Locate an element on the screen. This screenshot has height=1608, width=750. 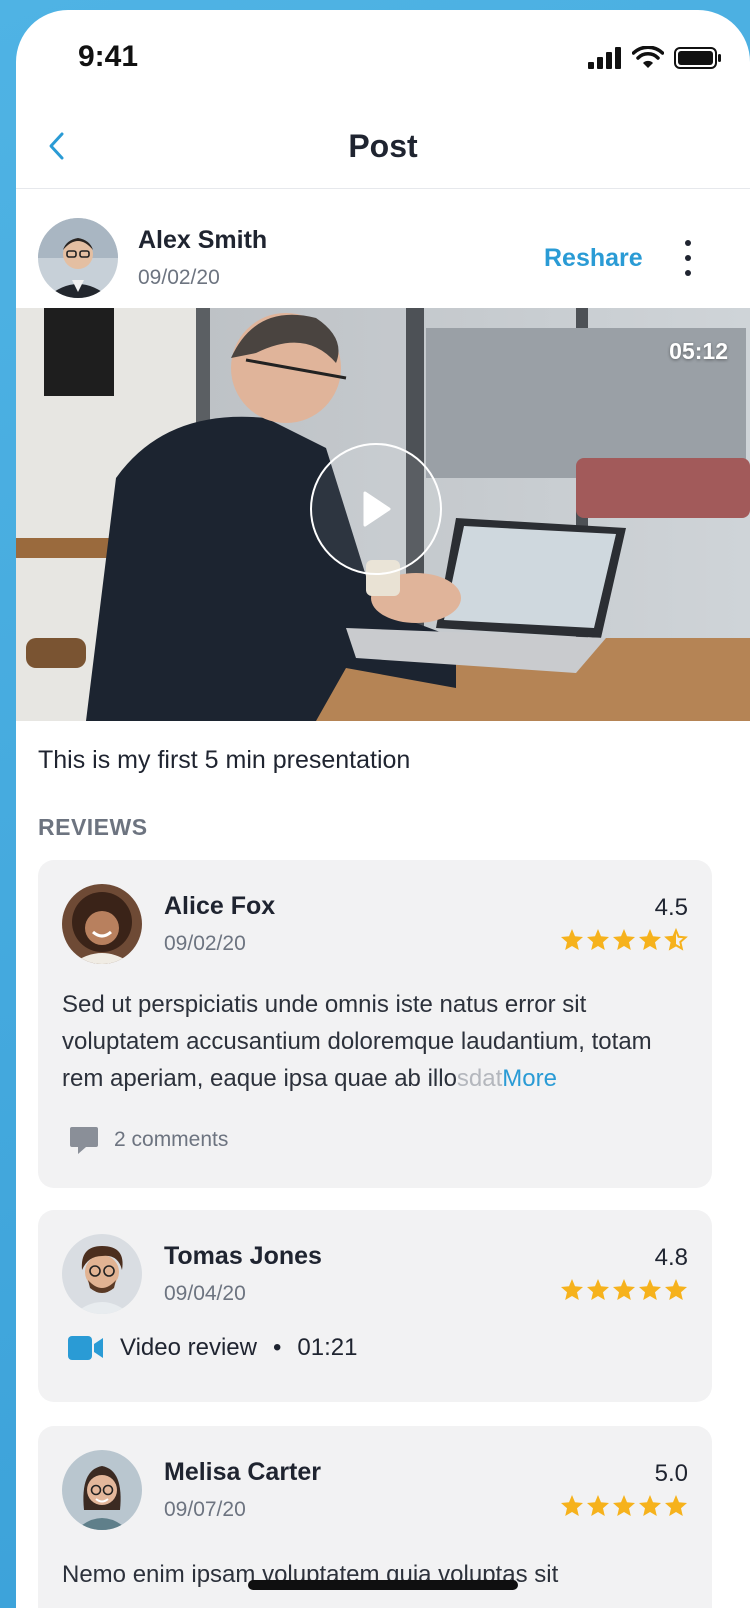
review-text-faded: sdat is located at coordinates (479, 1078).